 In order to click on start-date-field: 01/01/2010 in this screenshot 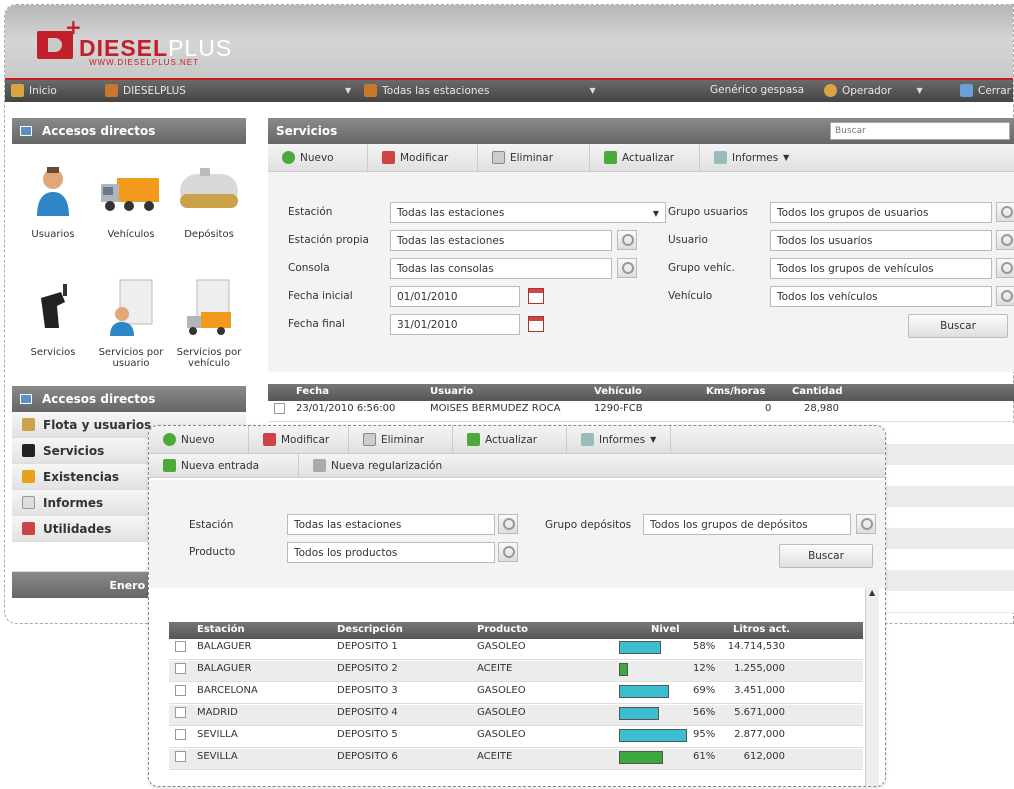, I will do `click(455, 296)`.